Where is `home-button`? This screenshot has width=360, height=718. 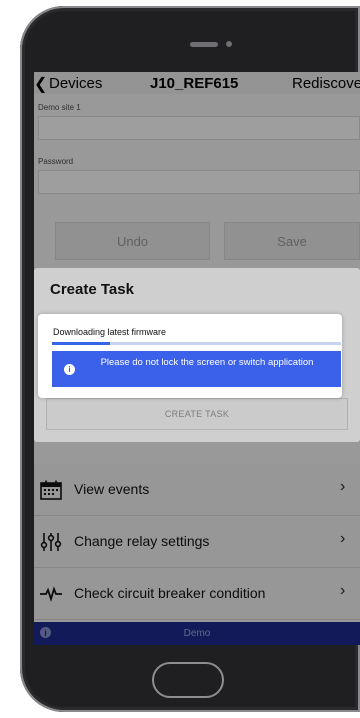
home-button is located at coordinates (188, 680).